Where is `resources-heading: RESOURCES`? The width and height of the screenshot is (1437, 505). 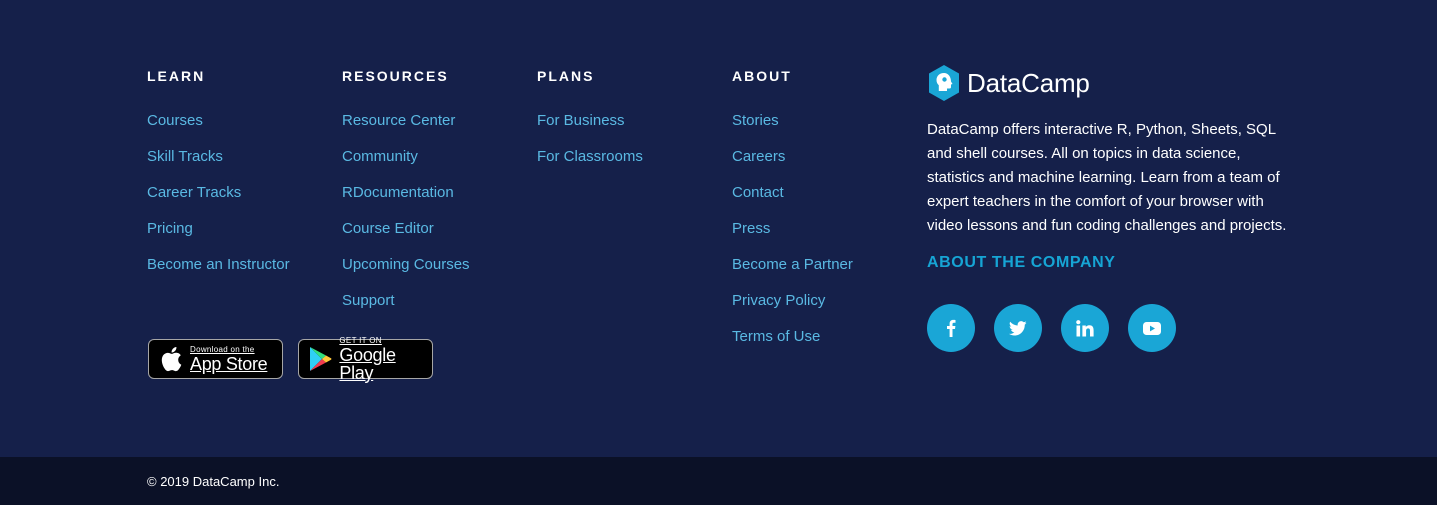 resources-heading: RESOURCES is located at coordinates (395, 76).